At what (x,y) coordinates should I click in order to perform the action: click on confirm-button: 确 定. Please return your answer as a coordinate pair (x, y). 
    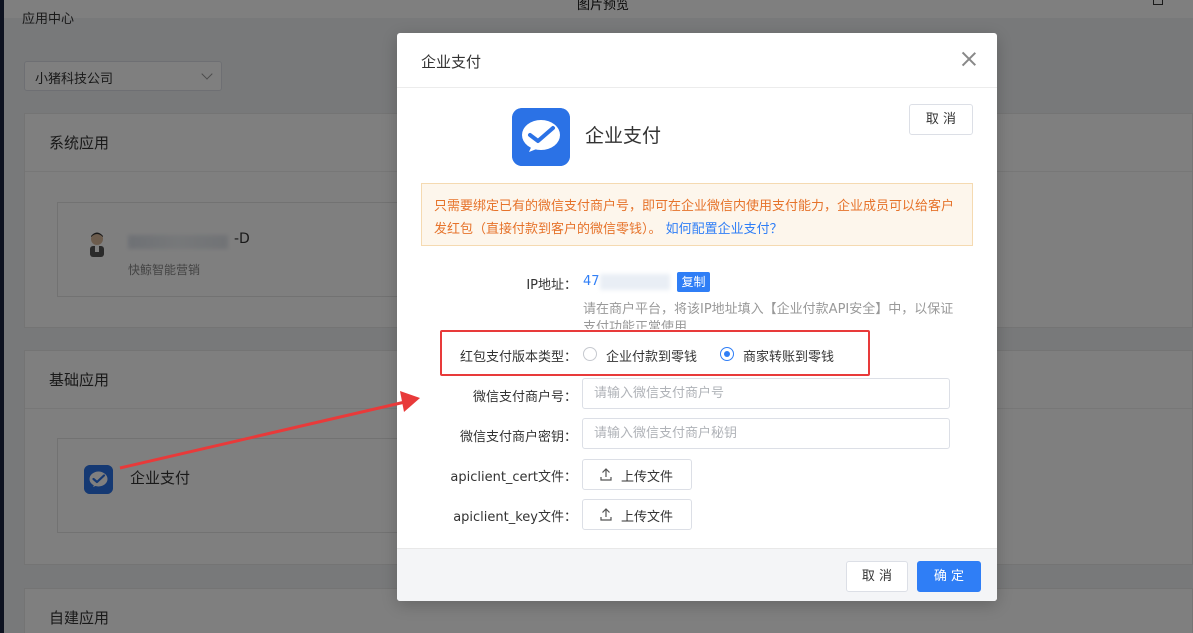
    Looking at the image, I should click on (949, 576).